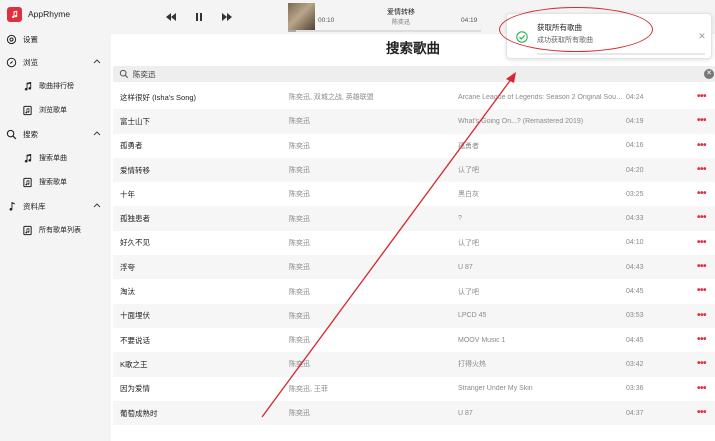  What do you see at coordinates (331, 97) in the screenshot?
I see `song-artist: 陈奕迅, 双城之战, 英雄联盟` at bounding box center [331, 97].